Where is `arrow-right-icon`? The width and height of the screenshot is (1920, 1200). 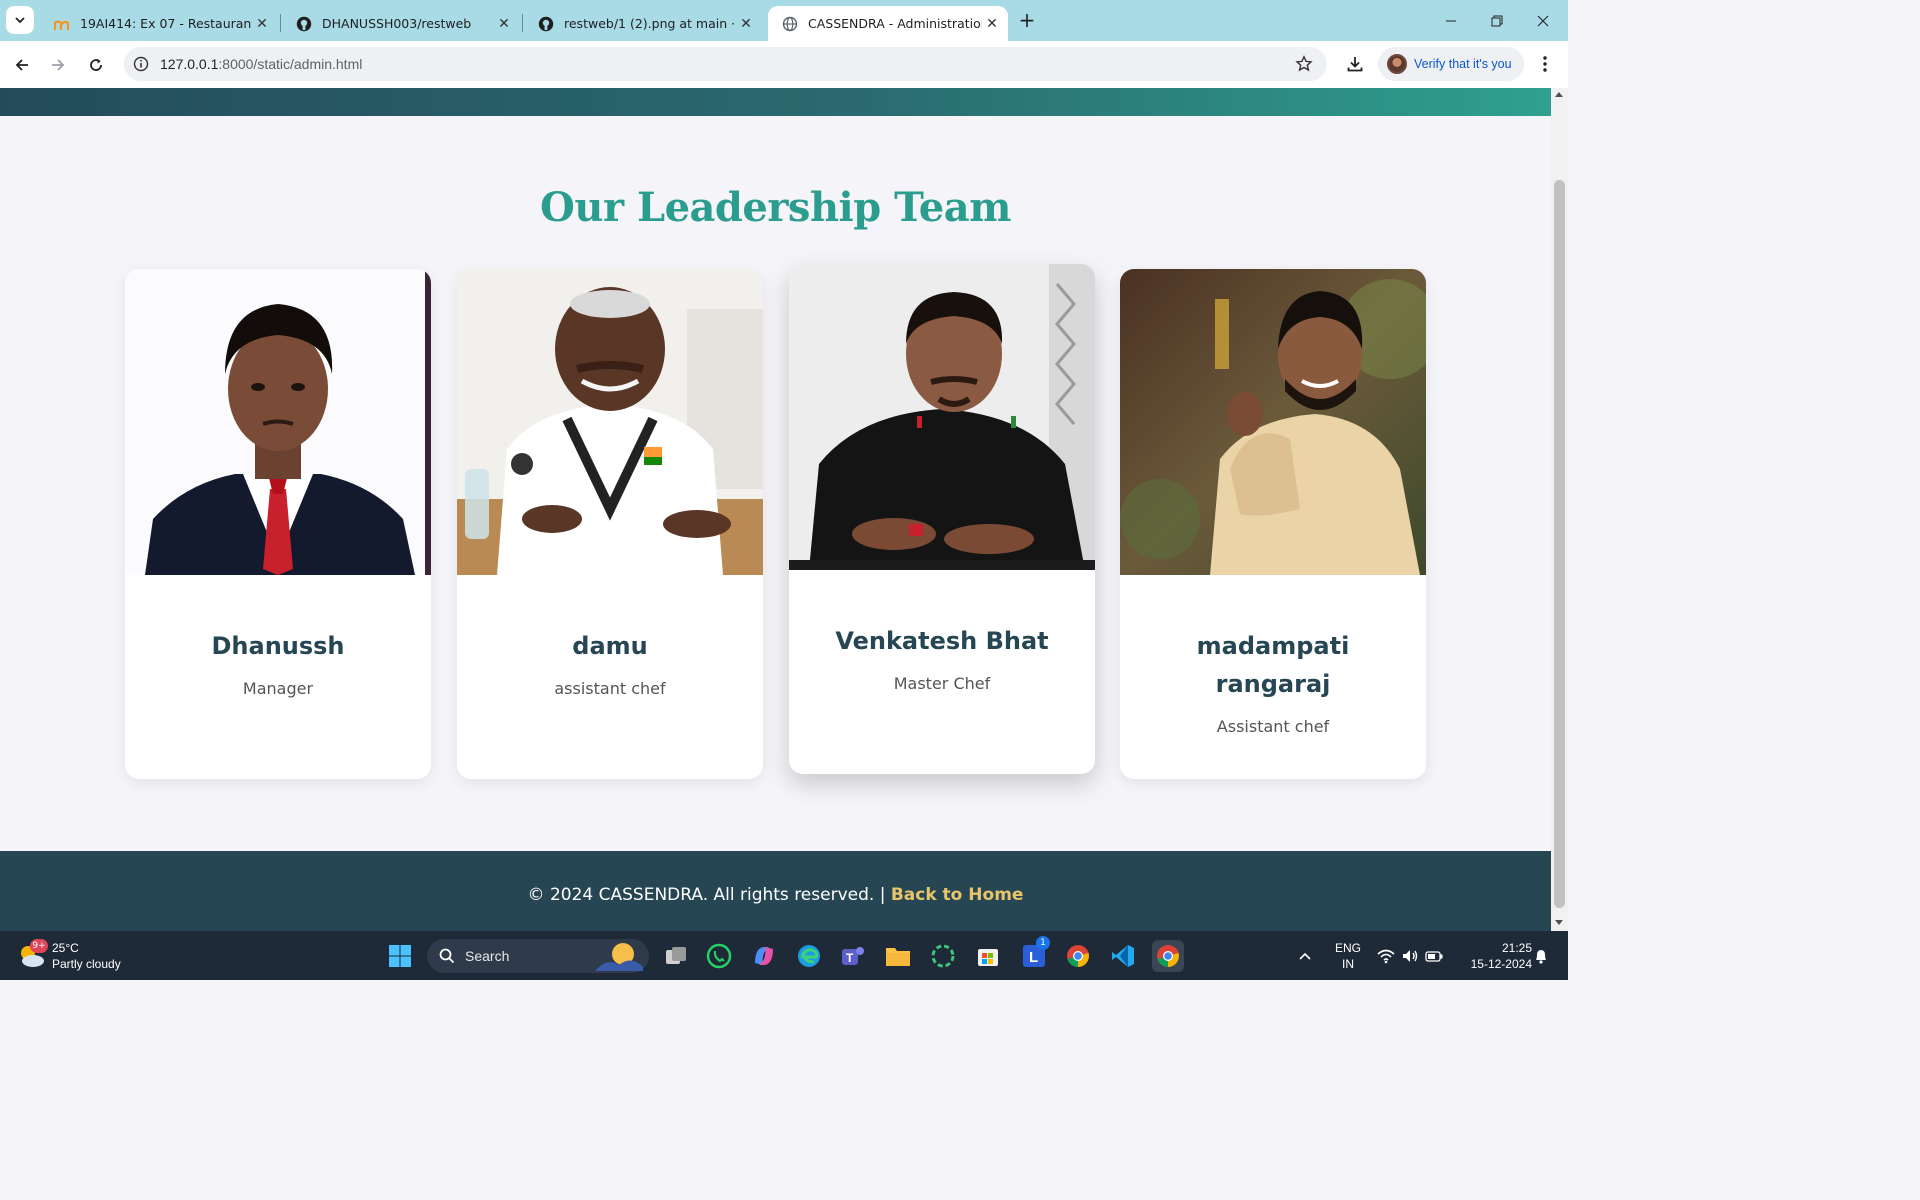
arrow-right-icon is located at coordinates (58, 65).